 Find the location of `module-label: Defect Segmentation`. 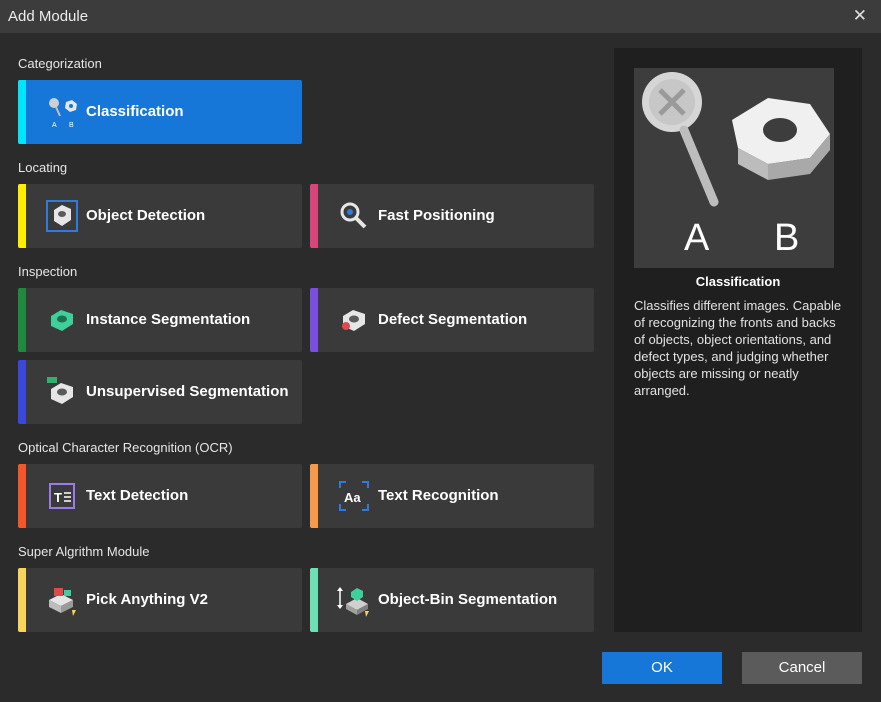

module-label: Defect Segmentation is located at coordinates (453, 319).